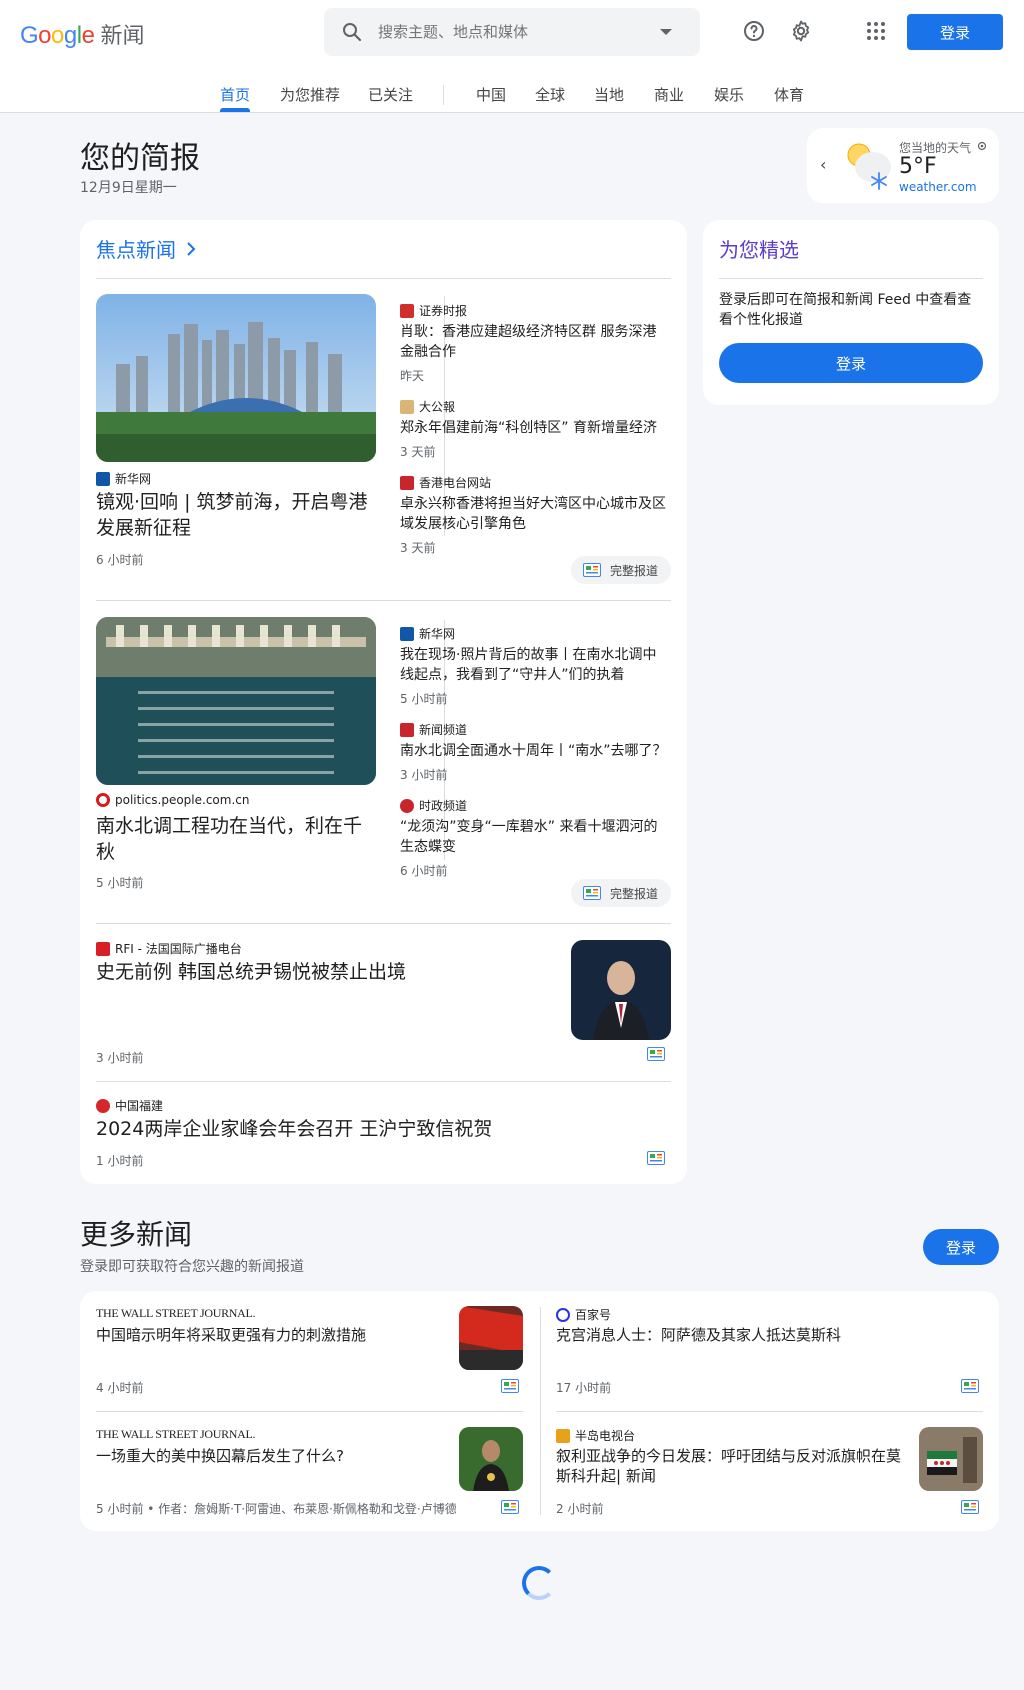 The height and width of the screenshot is (1690, 1024). What do you see at coordinates (352, 32) in the screenshot?
I see `search-icon` at bounding box center [352, 32].